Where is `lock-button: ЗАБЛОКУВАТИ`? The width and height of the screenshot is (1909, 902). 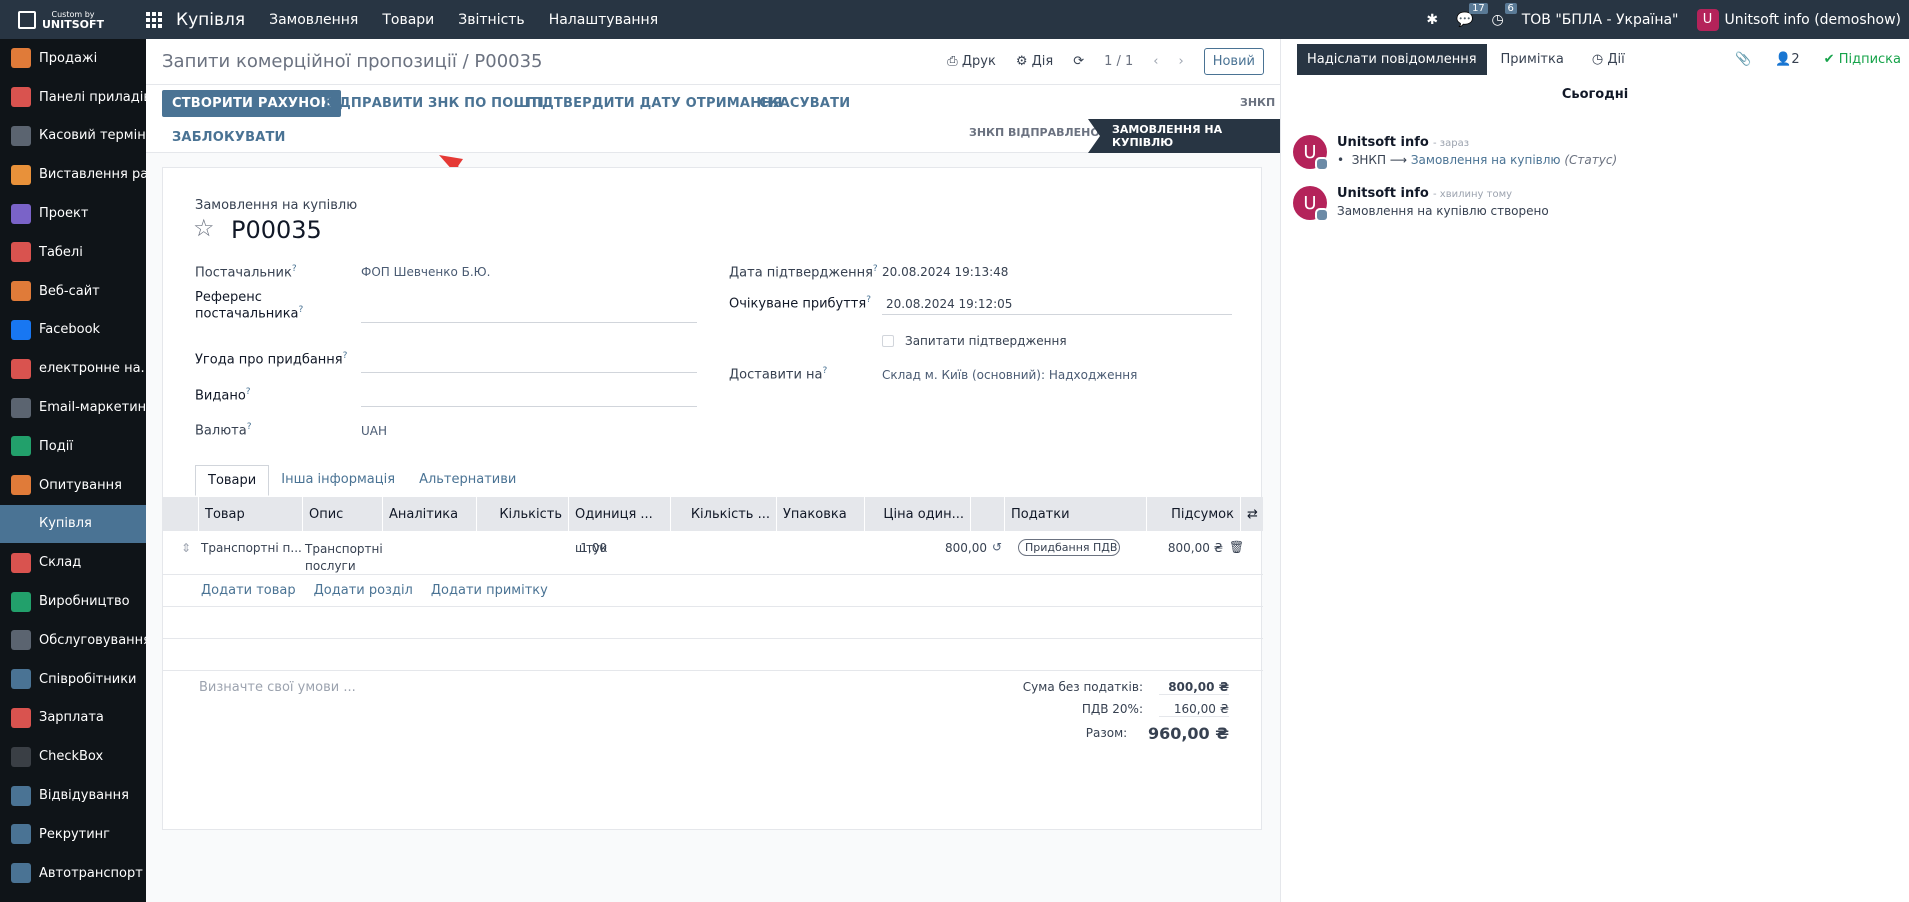 lock-button: ЗАБЛОКУВАТИ is located at coordinates (229, 137).